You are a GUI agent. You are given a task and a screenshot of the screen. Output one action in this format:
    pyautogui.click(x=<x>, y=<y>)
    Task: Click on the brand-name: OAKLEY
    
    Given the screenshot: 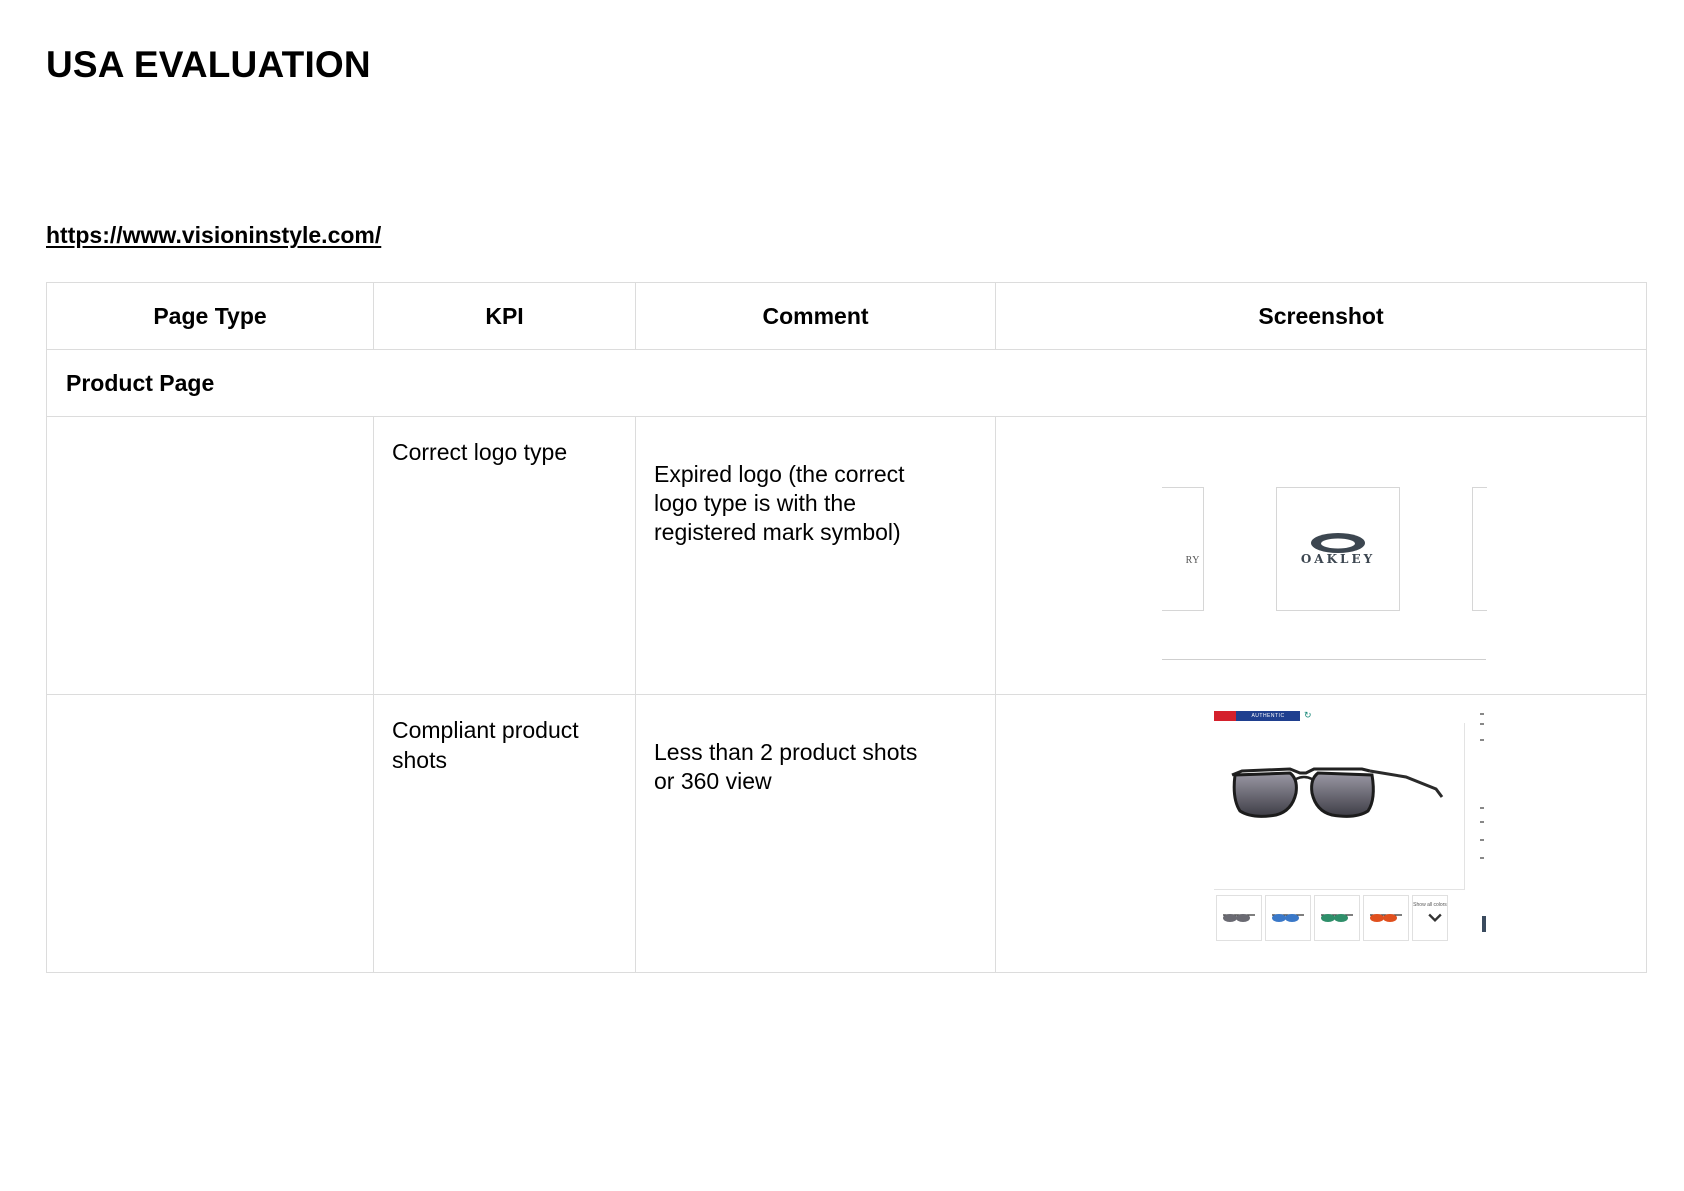 What is the action you would take?
    pyautogui.click(x=1338, y=559)
    